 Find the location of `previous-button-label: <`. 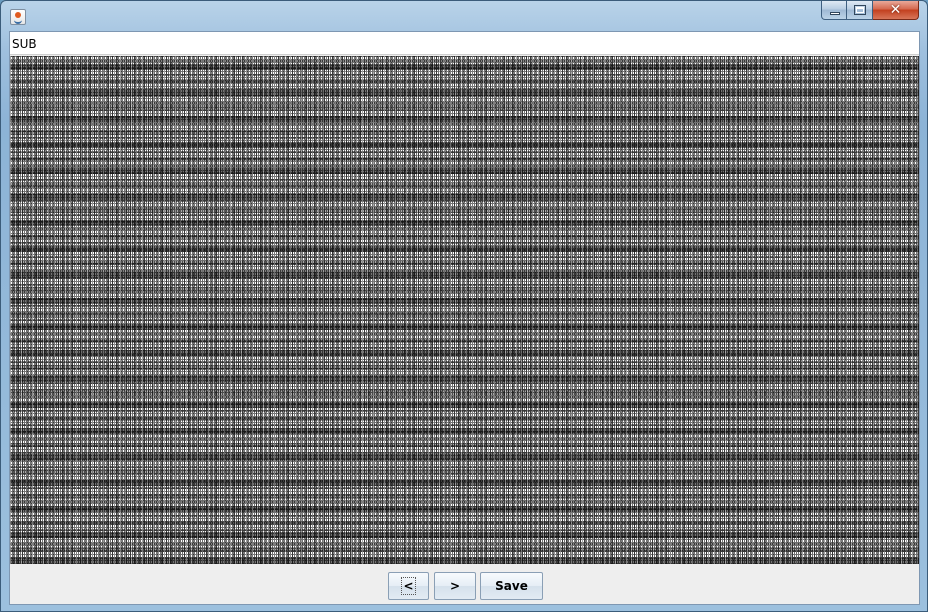

previous-button-label: < is located at coordinates (408, 586).